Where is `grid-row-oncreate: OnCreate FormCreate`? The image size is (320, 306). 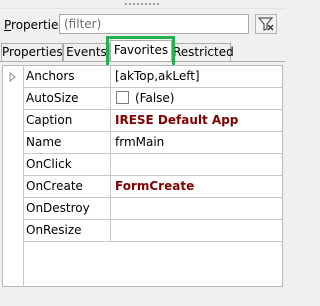 grid-row-oncreate: OnCreate FormCreate is located at coordinates (142, 187).